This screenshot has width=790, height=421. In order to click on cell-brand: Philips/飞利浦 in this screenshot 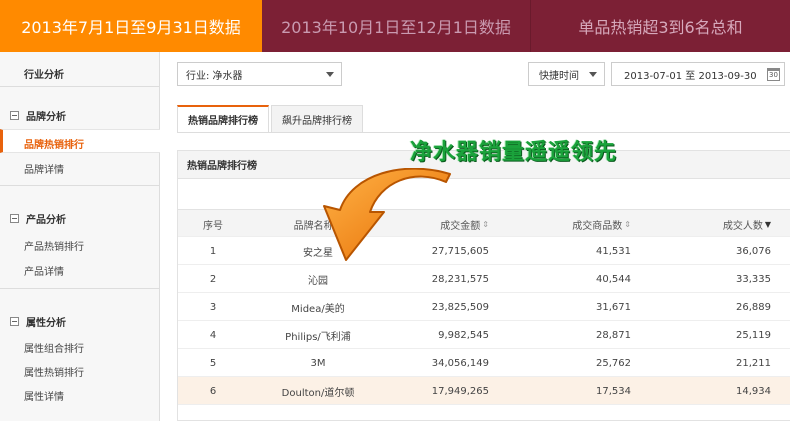, I will do `click(318, 335)`.